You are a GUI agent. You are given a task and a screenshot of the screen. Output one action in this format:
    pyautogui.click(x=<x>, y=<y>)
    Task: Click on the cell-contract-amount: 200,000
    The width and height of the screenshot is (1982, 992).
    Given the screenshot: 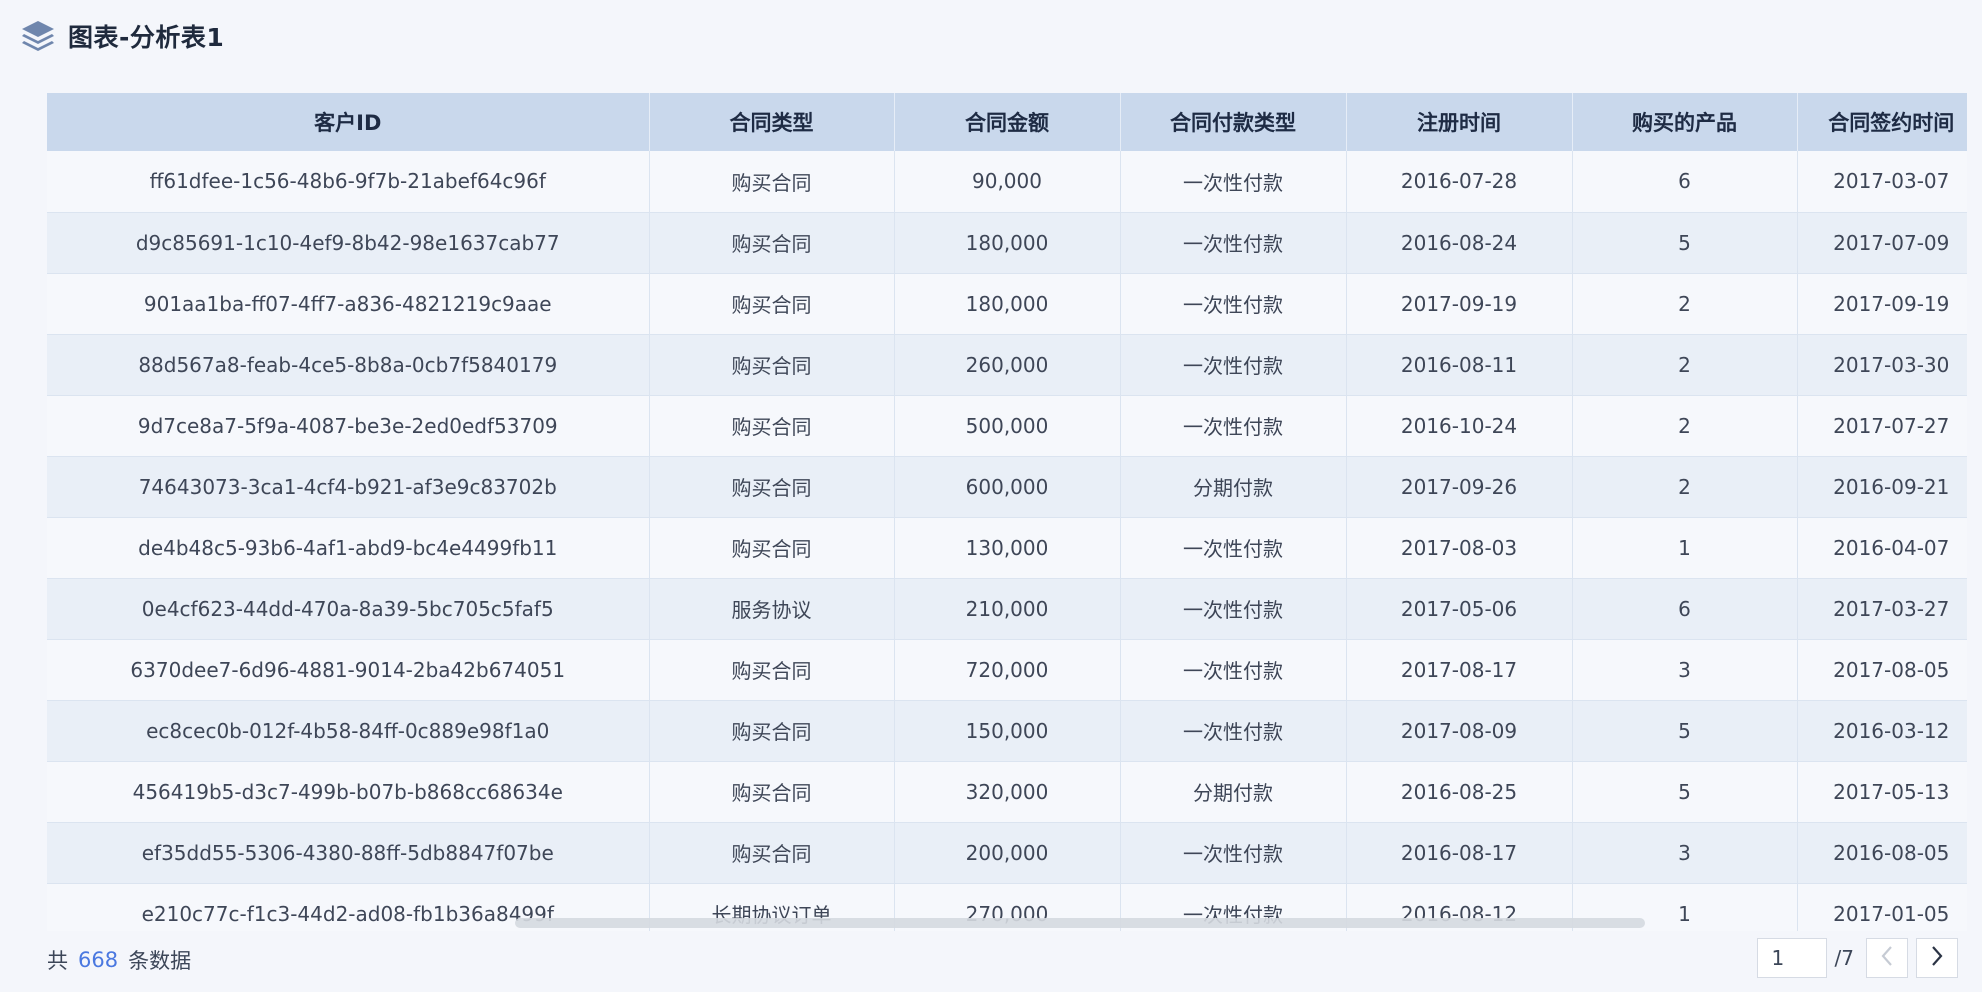 What is the action you would take?
    pyautogui.click(x=1007, y=853)
    